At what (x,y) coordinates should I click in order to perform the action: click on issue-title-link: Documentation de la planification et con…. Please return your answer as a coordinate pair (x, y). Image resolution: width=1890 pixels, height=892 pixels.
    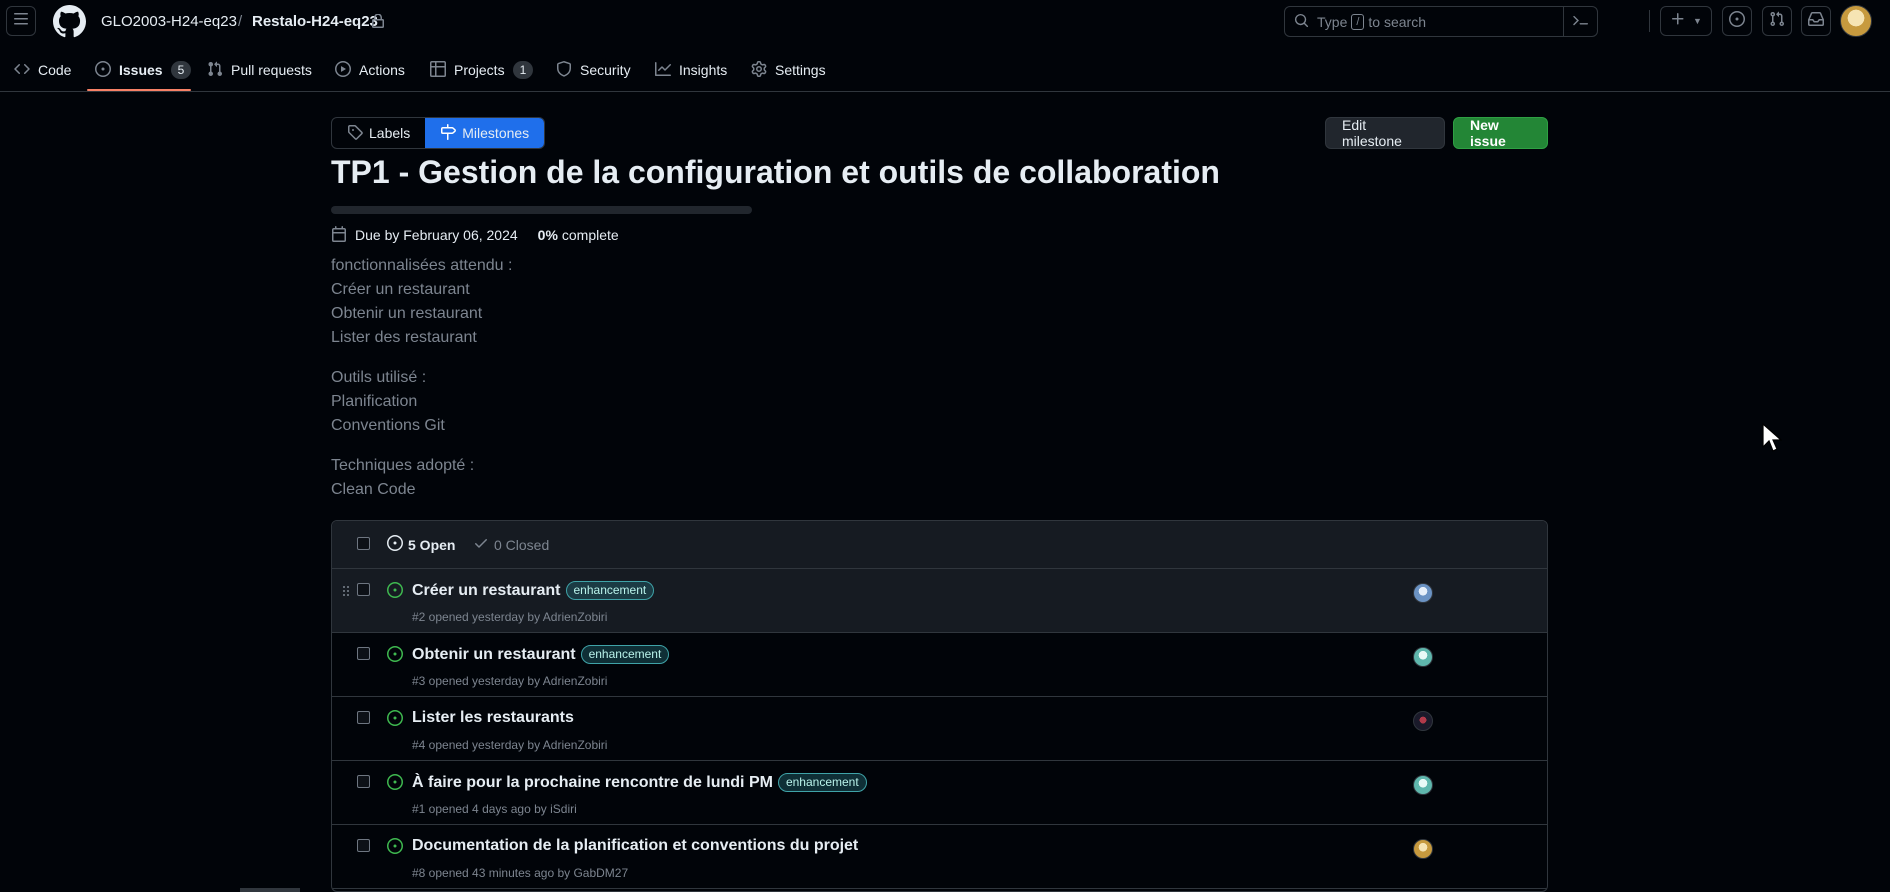
    Looking at the image, I should click on (635, 846).